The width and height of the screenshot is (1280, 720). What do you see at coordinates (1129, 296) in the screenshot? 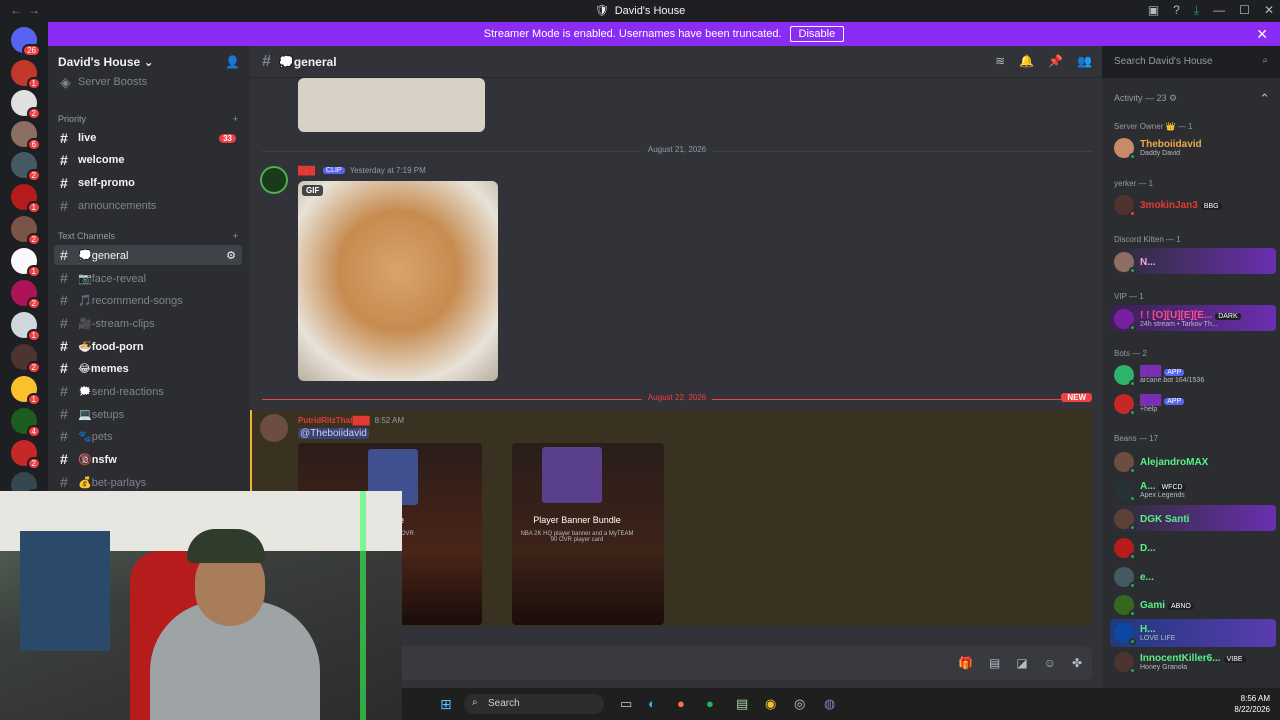
I see `member-group-label: VIP — 1` at bounding box center [1129, 296].